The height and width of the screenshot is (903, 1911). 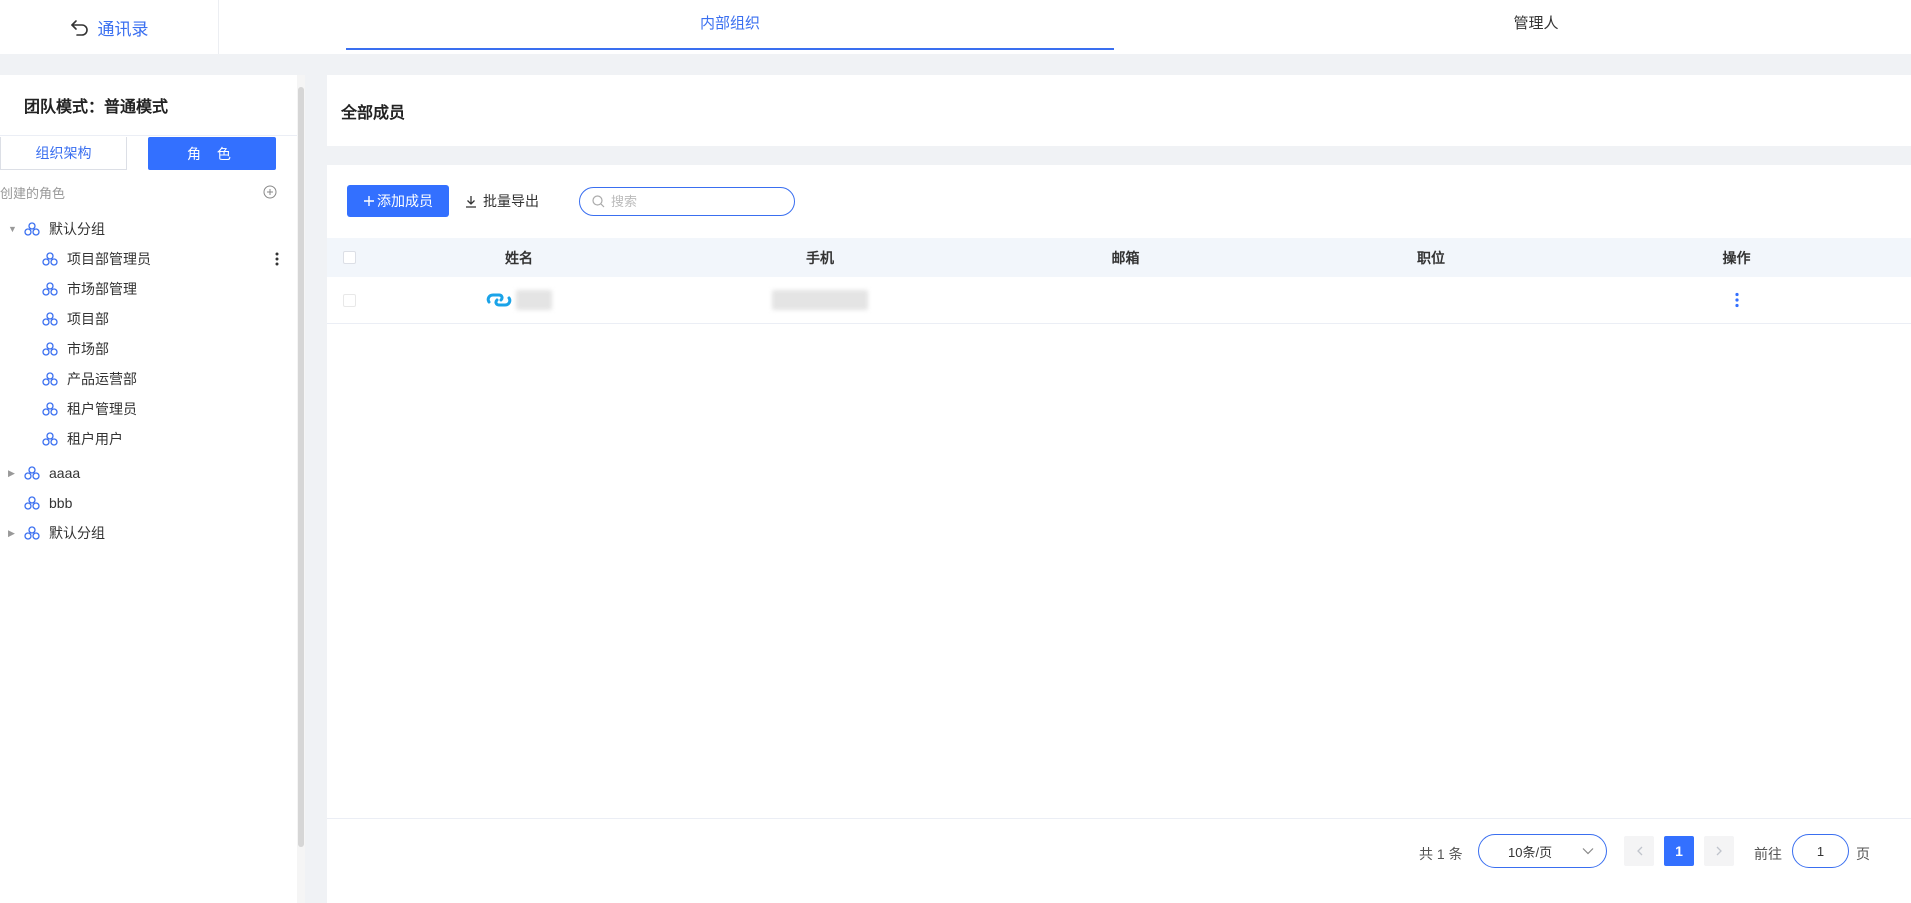 I want to click on pagination-total: 共 1 条, so click(x=1441, y=854).